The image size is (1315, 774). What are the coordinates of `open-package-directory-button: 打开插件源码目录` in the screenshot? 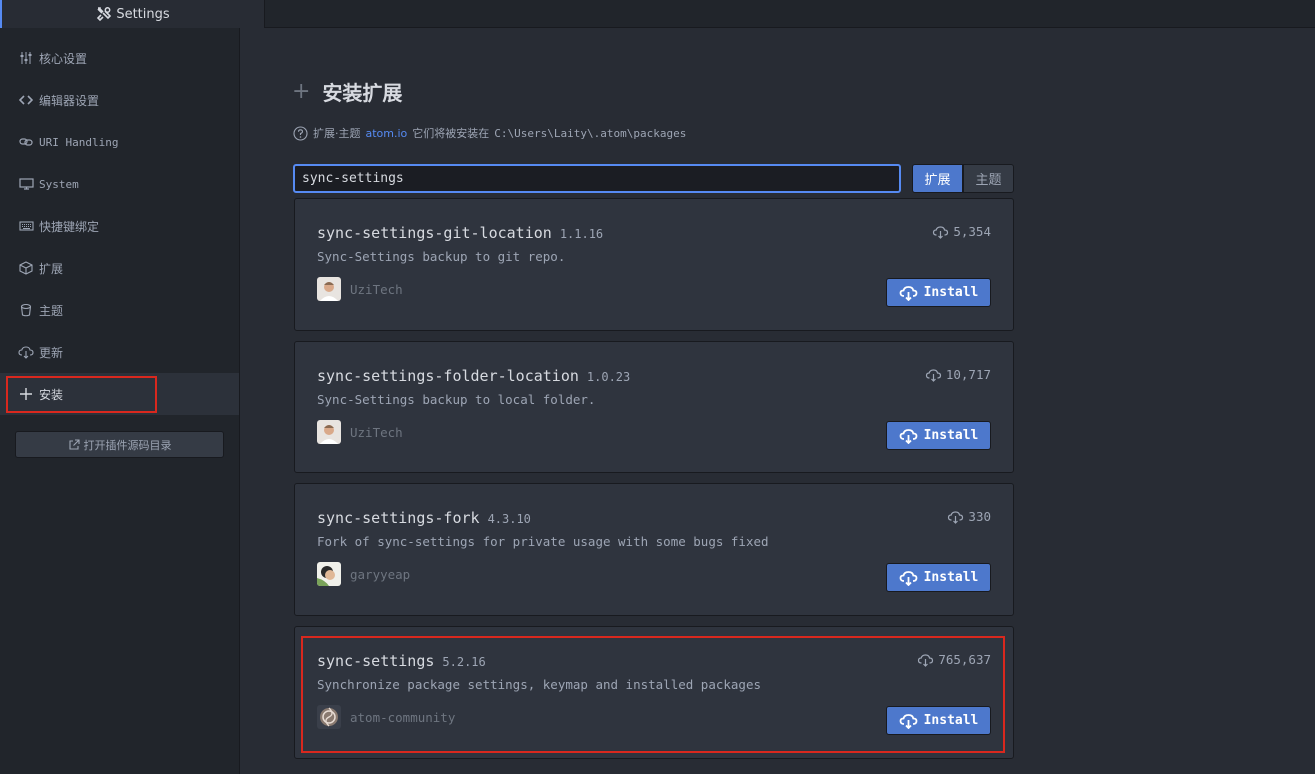 It's located at (119, 444).